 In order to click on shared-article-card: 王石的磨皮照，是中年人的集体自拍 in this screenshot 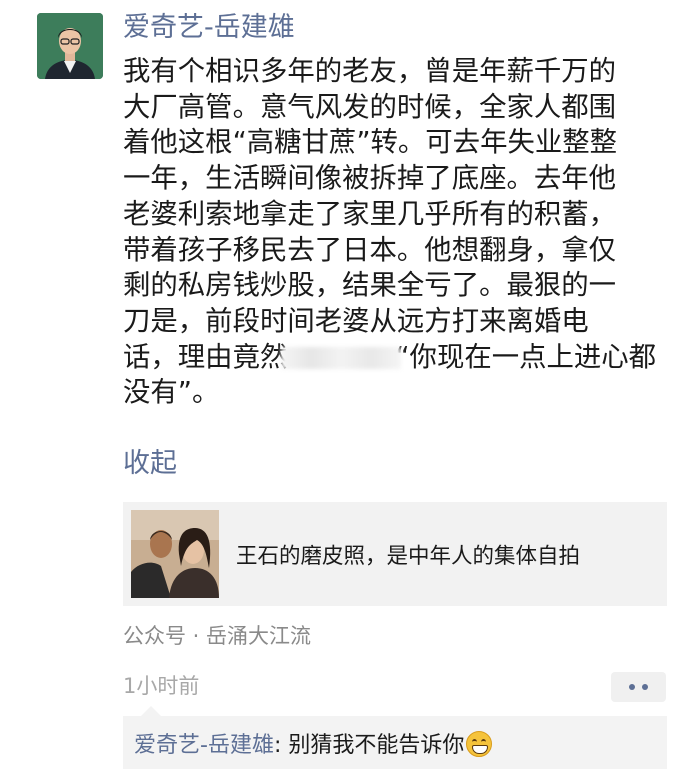, I will do `click(395, 554)`.